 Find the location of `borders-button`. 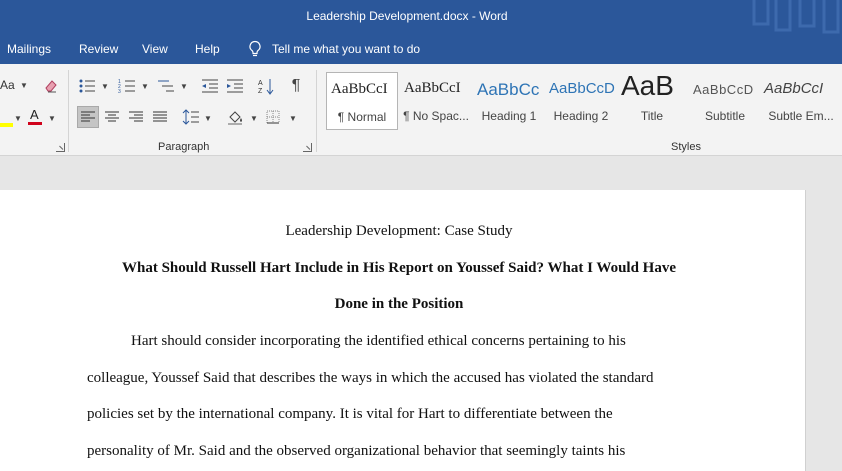

borders-button is located at coordinates (273, 117).